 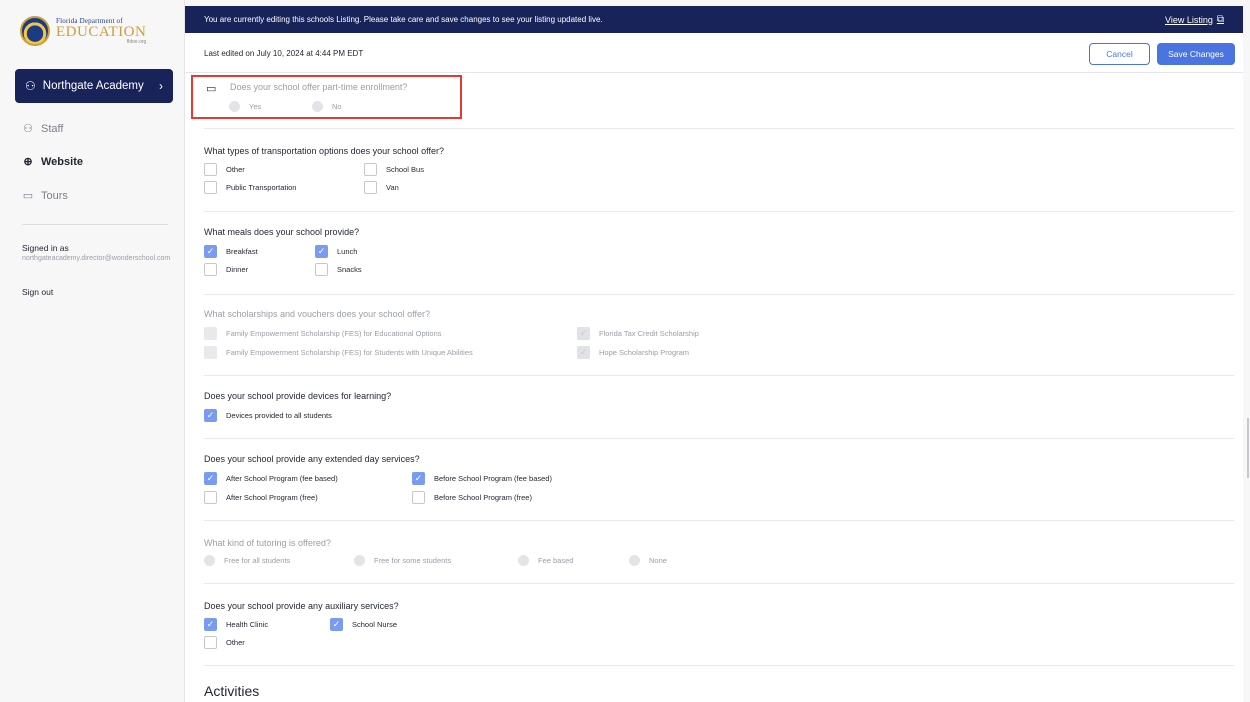 I want to click on save-changes-button: Save Changes, so click(x=1196, y=54).